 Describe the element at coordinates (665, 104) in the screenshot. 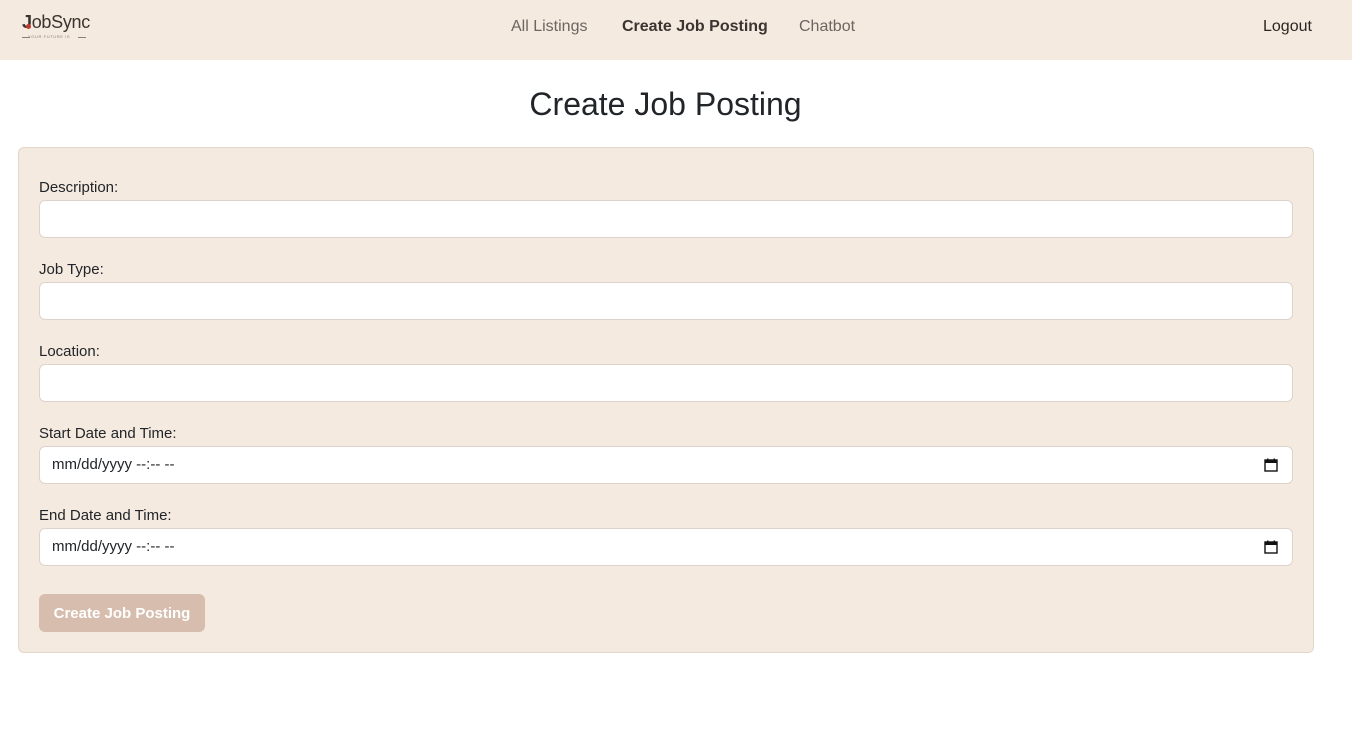

I see `page-title: Create Job Posting` at that location.